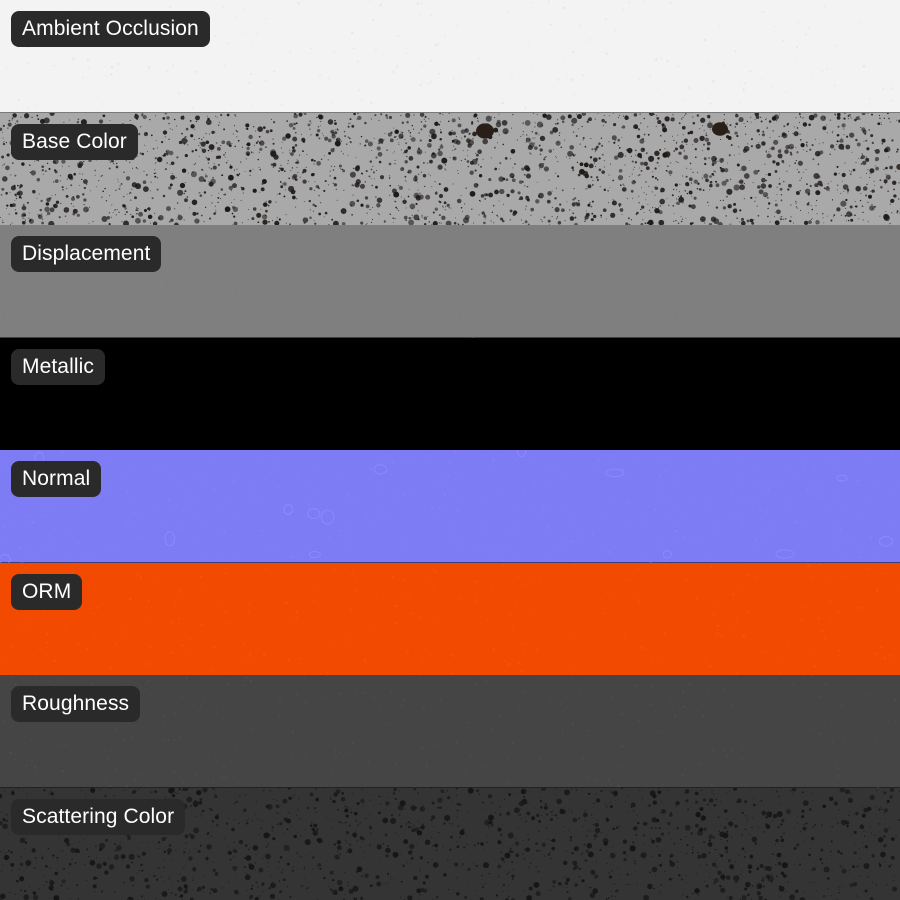 This screenshot has width=900, height=900. I want to click on metallic-texture, so click(450, 393).